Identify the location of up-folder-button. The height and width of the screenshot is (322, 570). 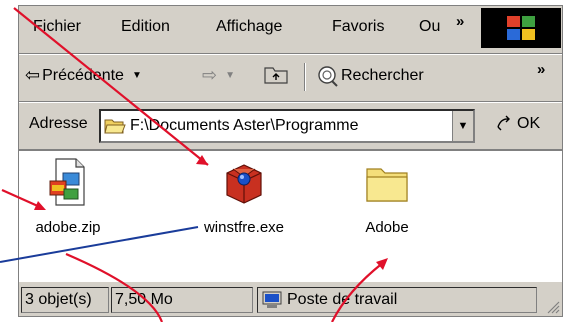
(276, 74).